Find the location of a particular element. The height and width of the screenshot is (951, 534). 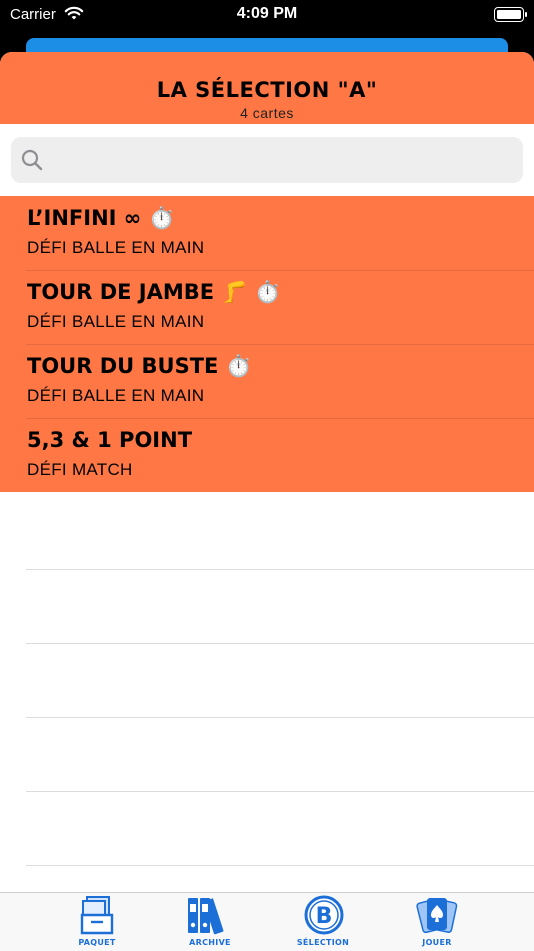

status-bar: Carrier 4:09 PM is located at coordinates (267, 15).